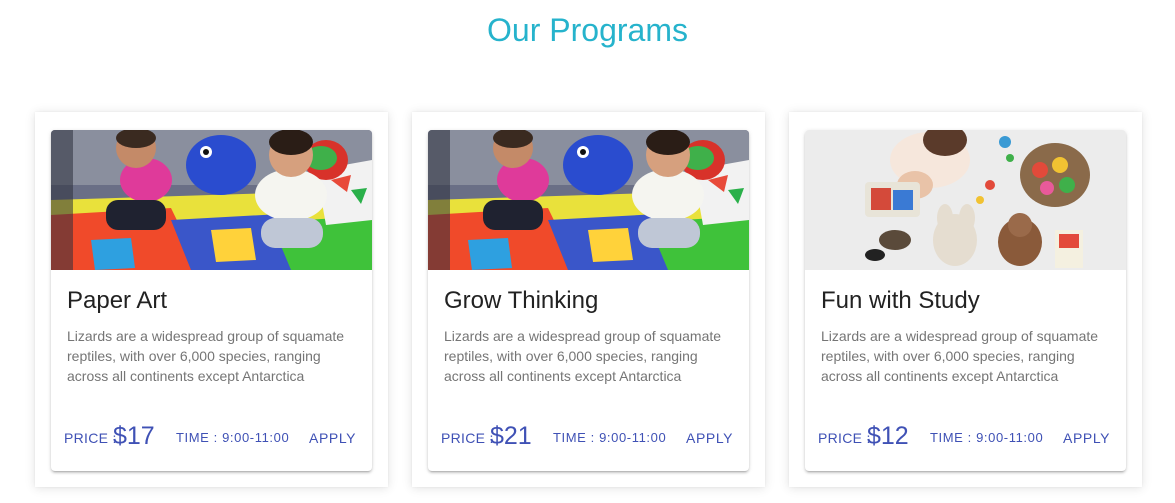 Image resolution: width=1175 pixels, height=503 pixels. Describe the element at coordinates (888, 436) in the screenshot. I see `price-value: $12` at that location.